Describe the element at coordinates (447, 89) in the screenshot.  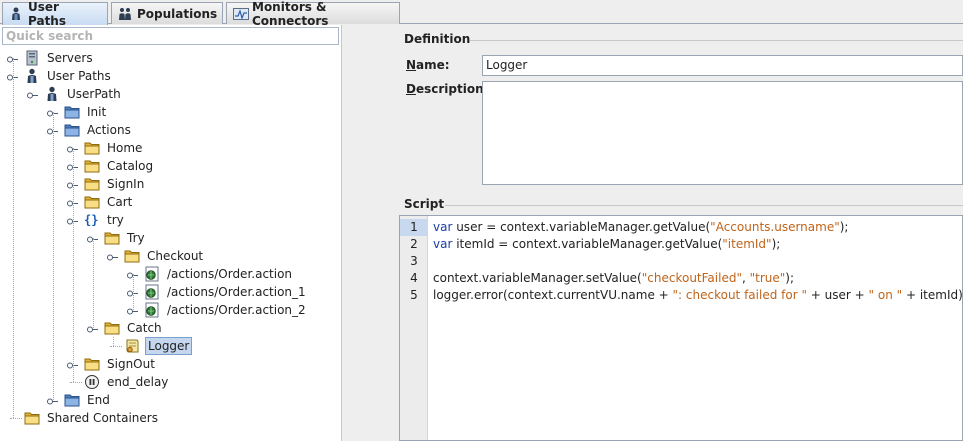
I see `description-label: Description:` at that location.